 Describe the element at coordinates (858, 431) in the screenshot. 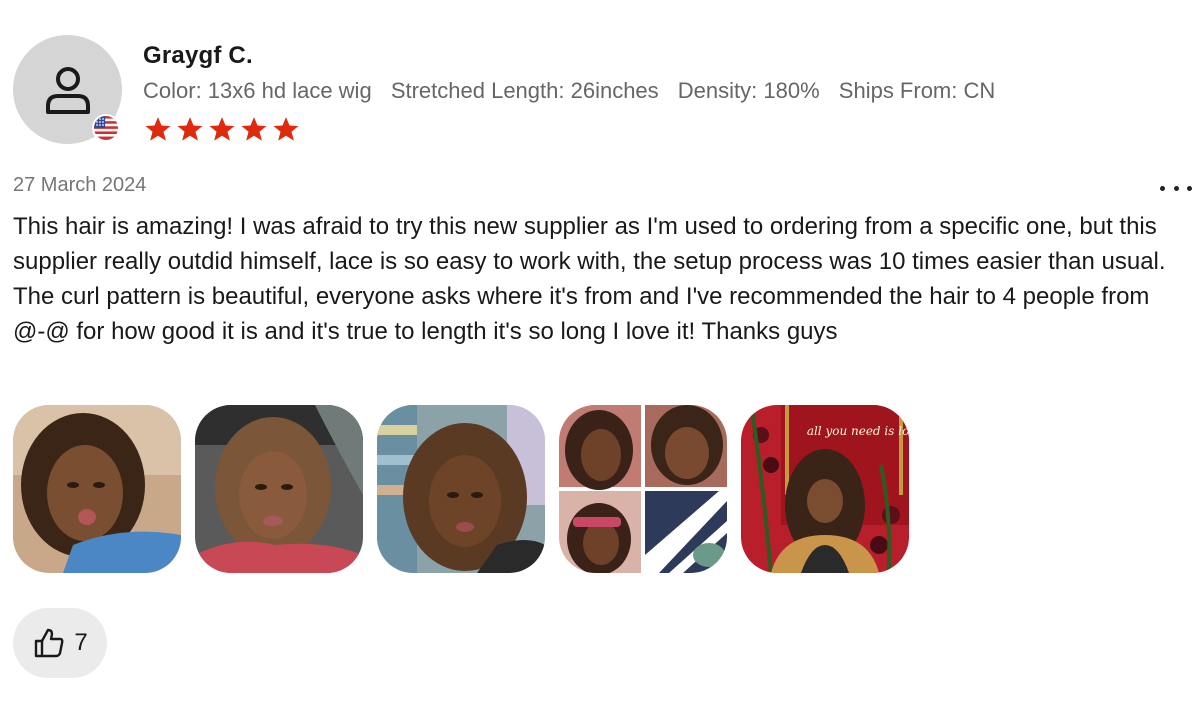

I see `neon-sign-text: all you need is love` at that location.